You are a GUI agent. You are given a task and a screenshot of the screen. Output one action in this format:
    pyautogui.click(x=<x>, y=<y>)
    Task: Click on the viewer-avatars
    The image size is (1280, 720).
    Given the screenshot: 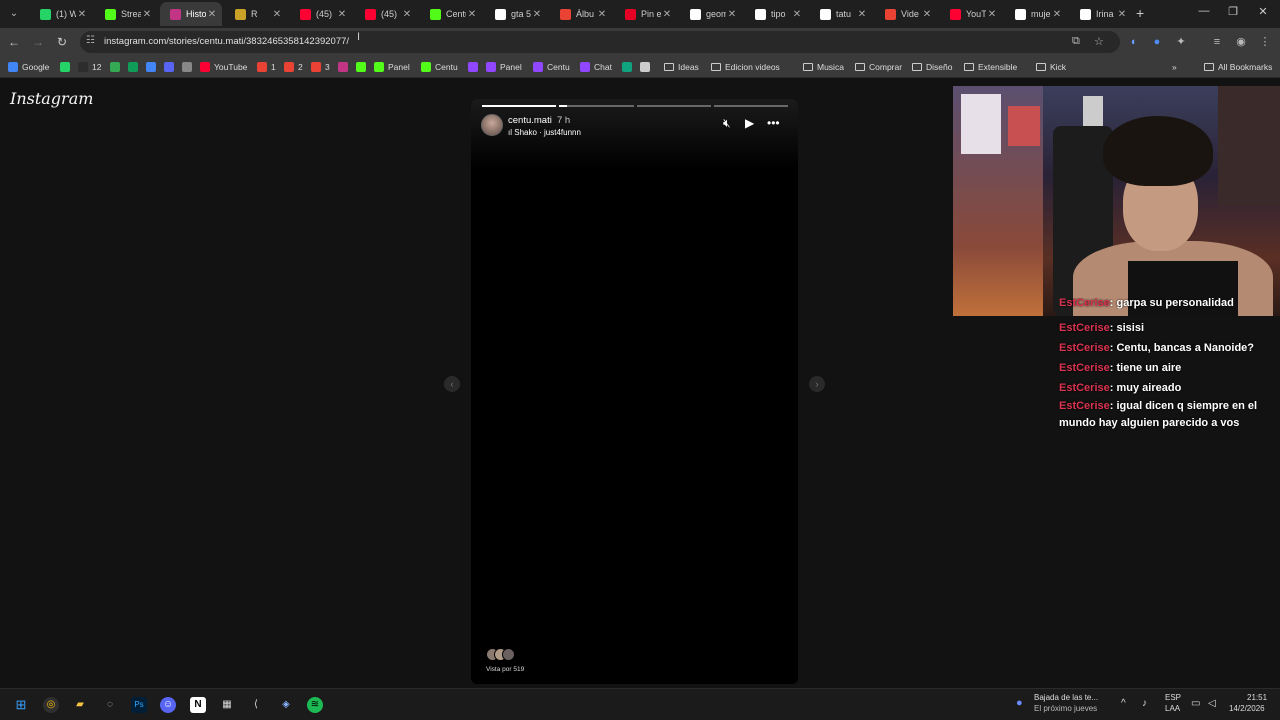 What is the action you would take?
    pyautogui.click(x=503, y=655)
    